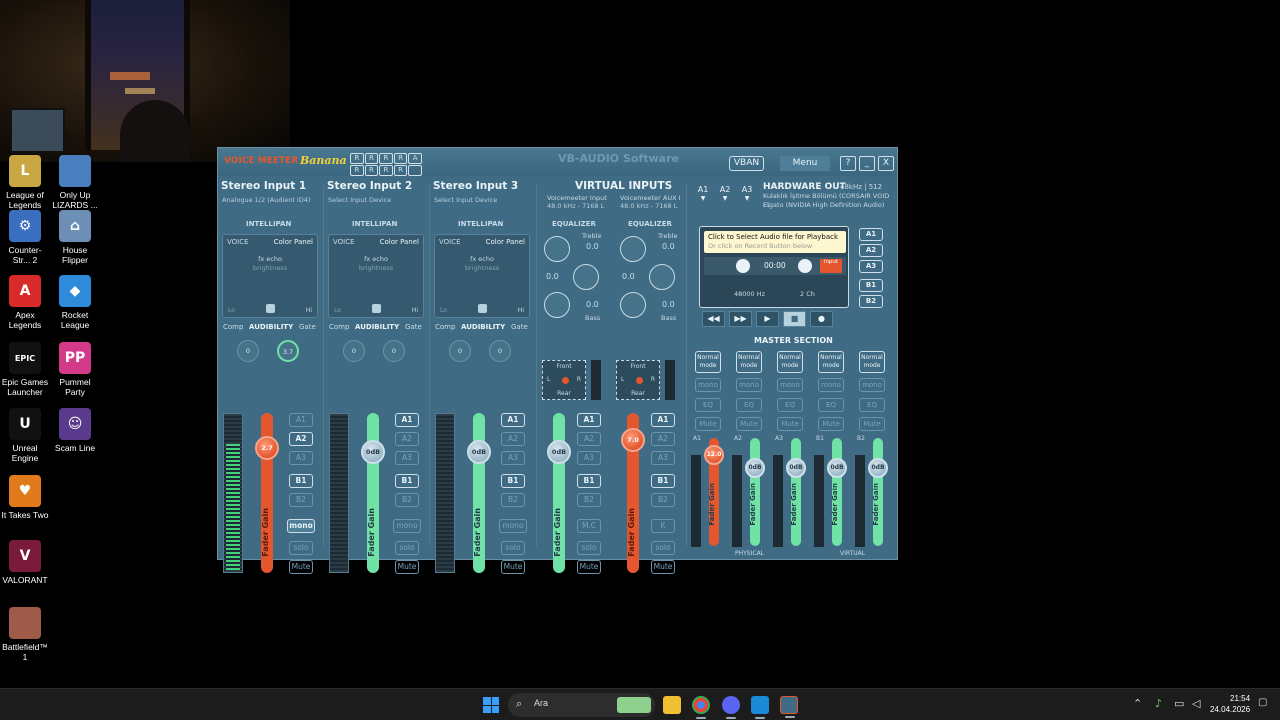  What do you see at coordinates (871, 285) in the screenshot?
I see `recorder-bus-b1: B1` at bounding box center [871, 285].